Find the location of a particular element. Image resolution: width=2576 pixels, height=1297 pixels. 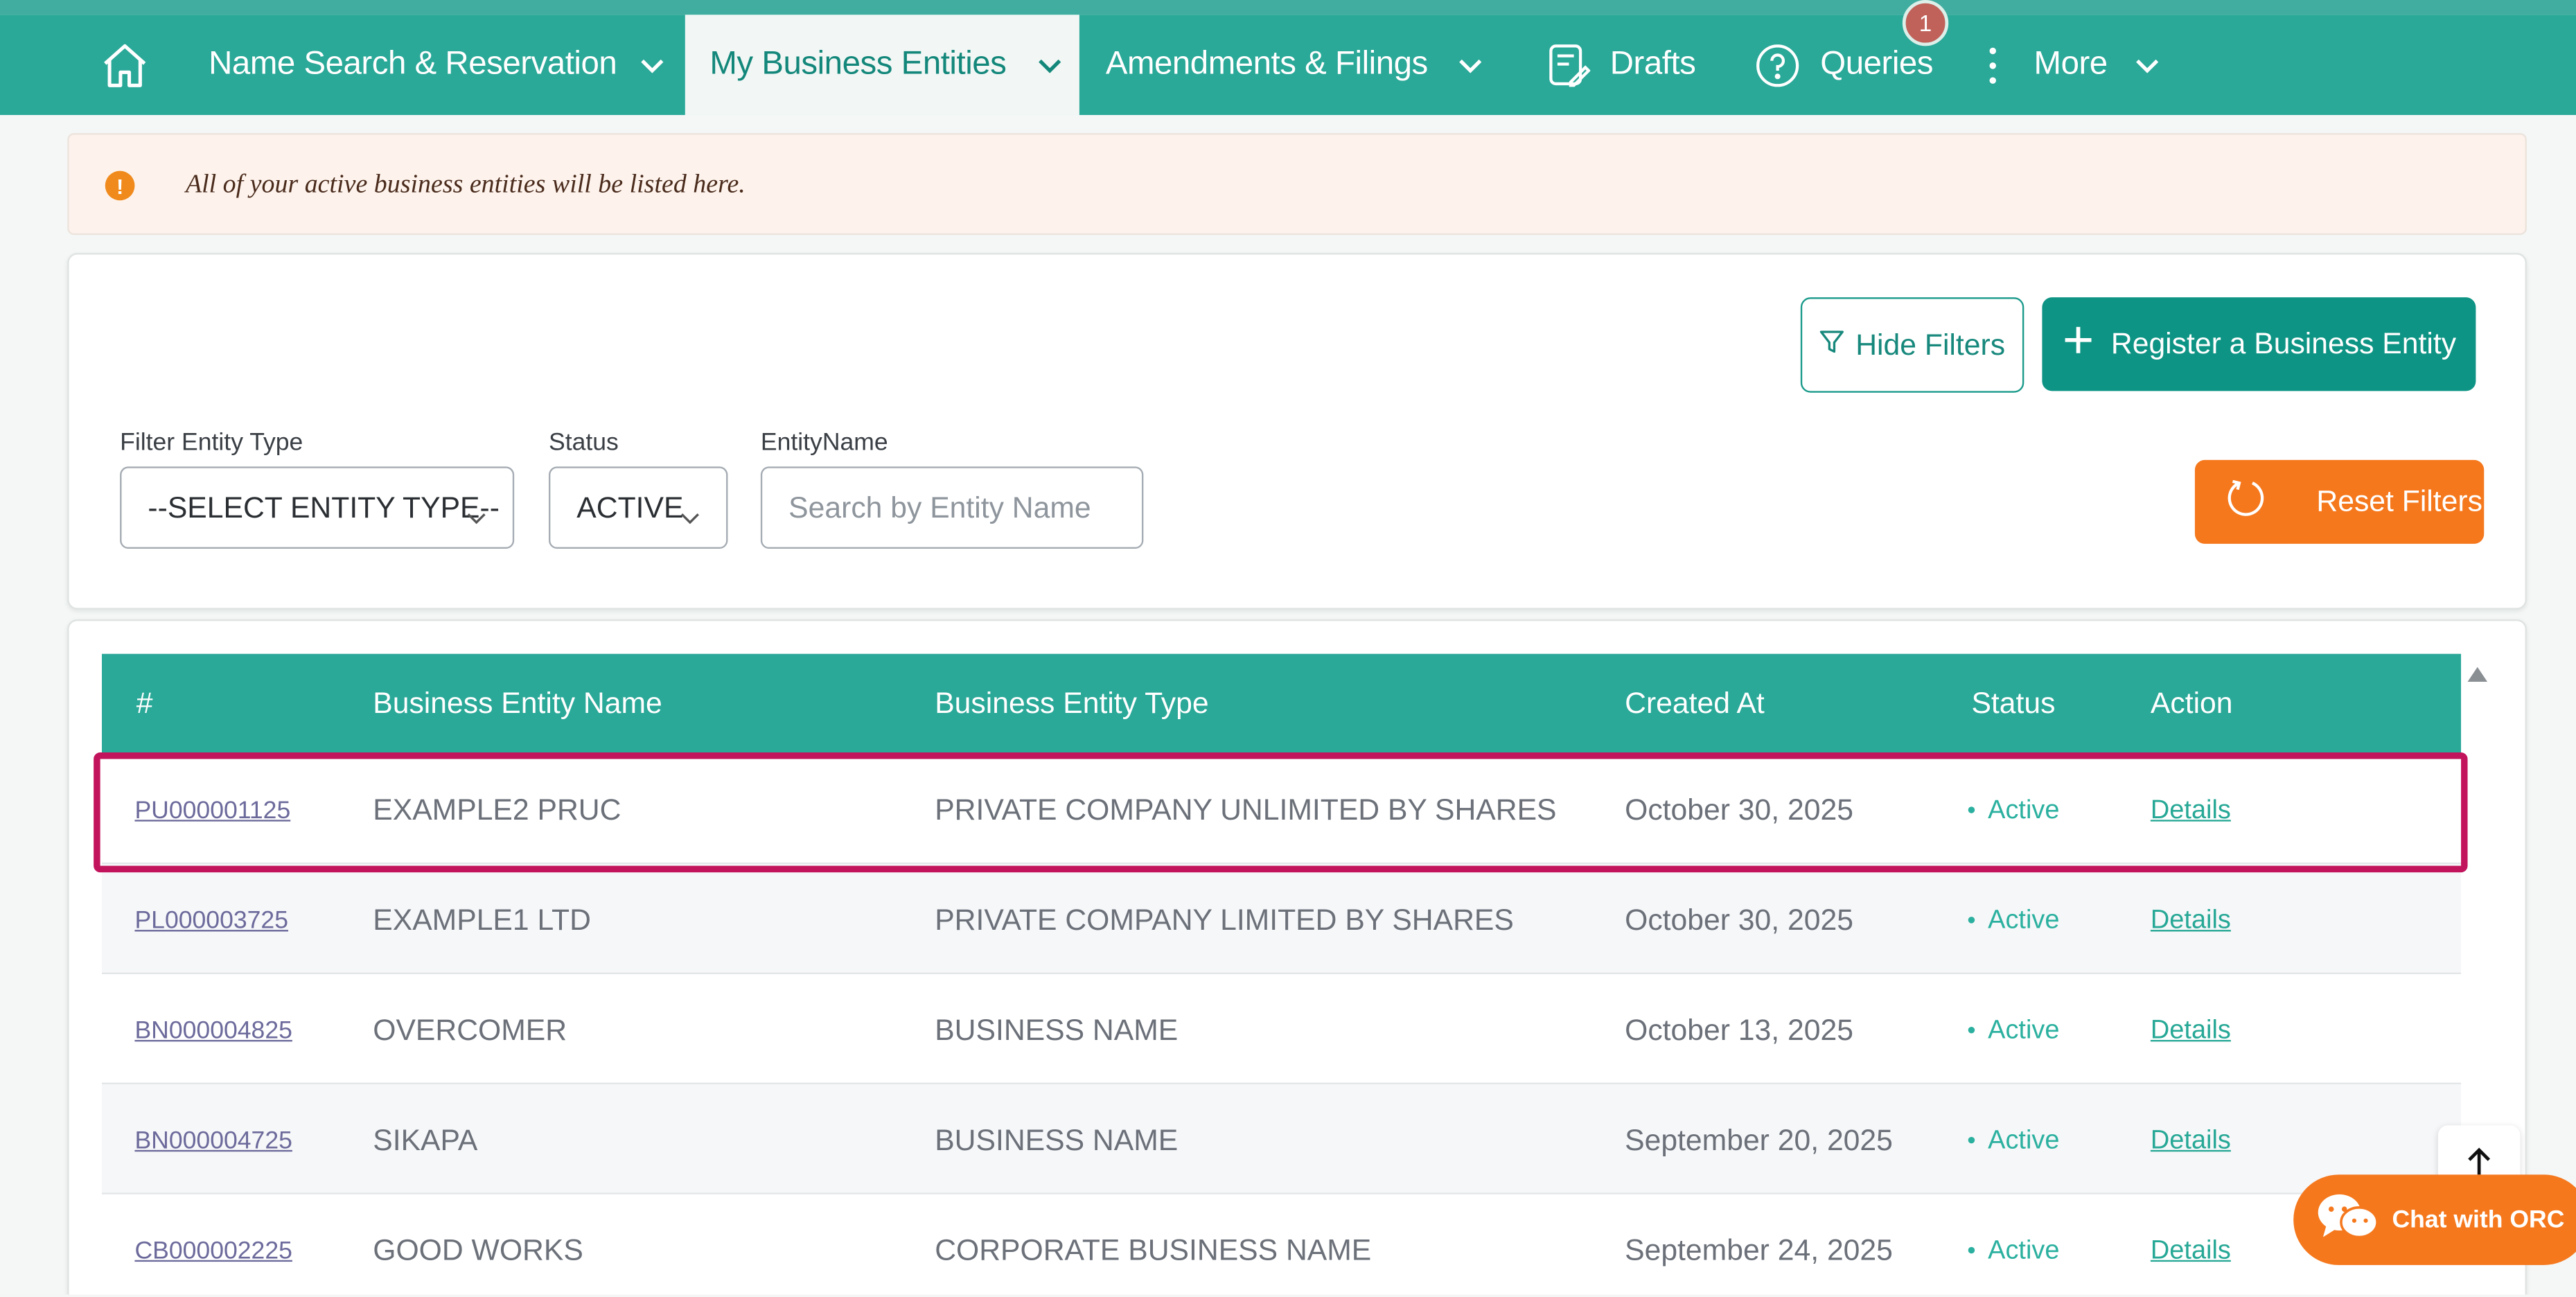

created-at: October 30, 2025 is located at coordinates (1739, 920).